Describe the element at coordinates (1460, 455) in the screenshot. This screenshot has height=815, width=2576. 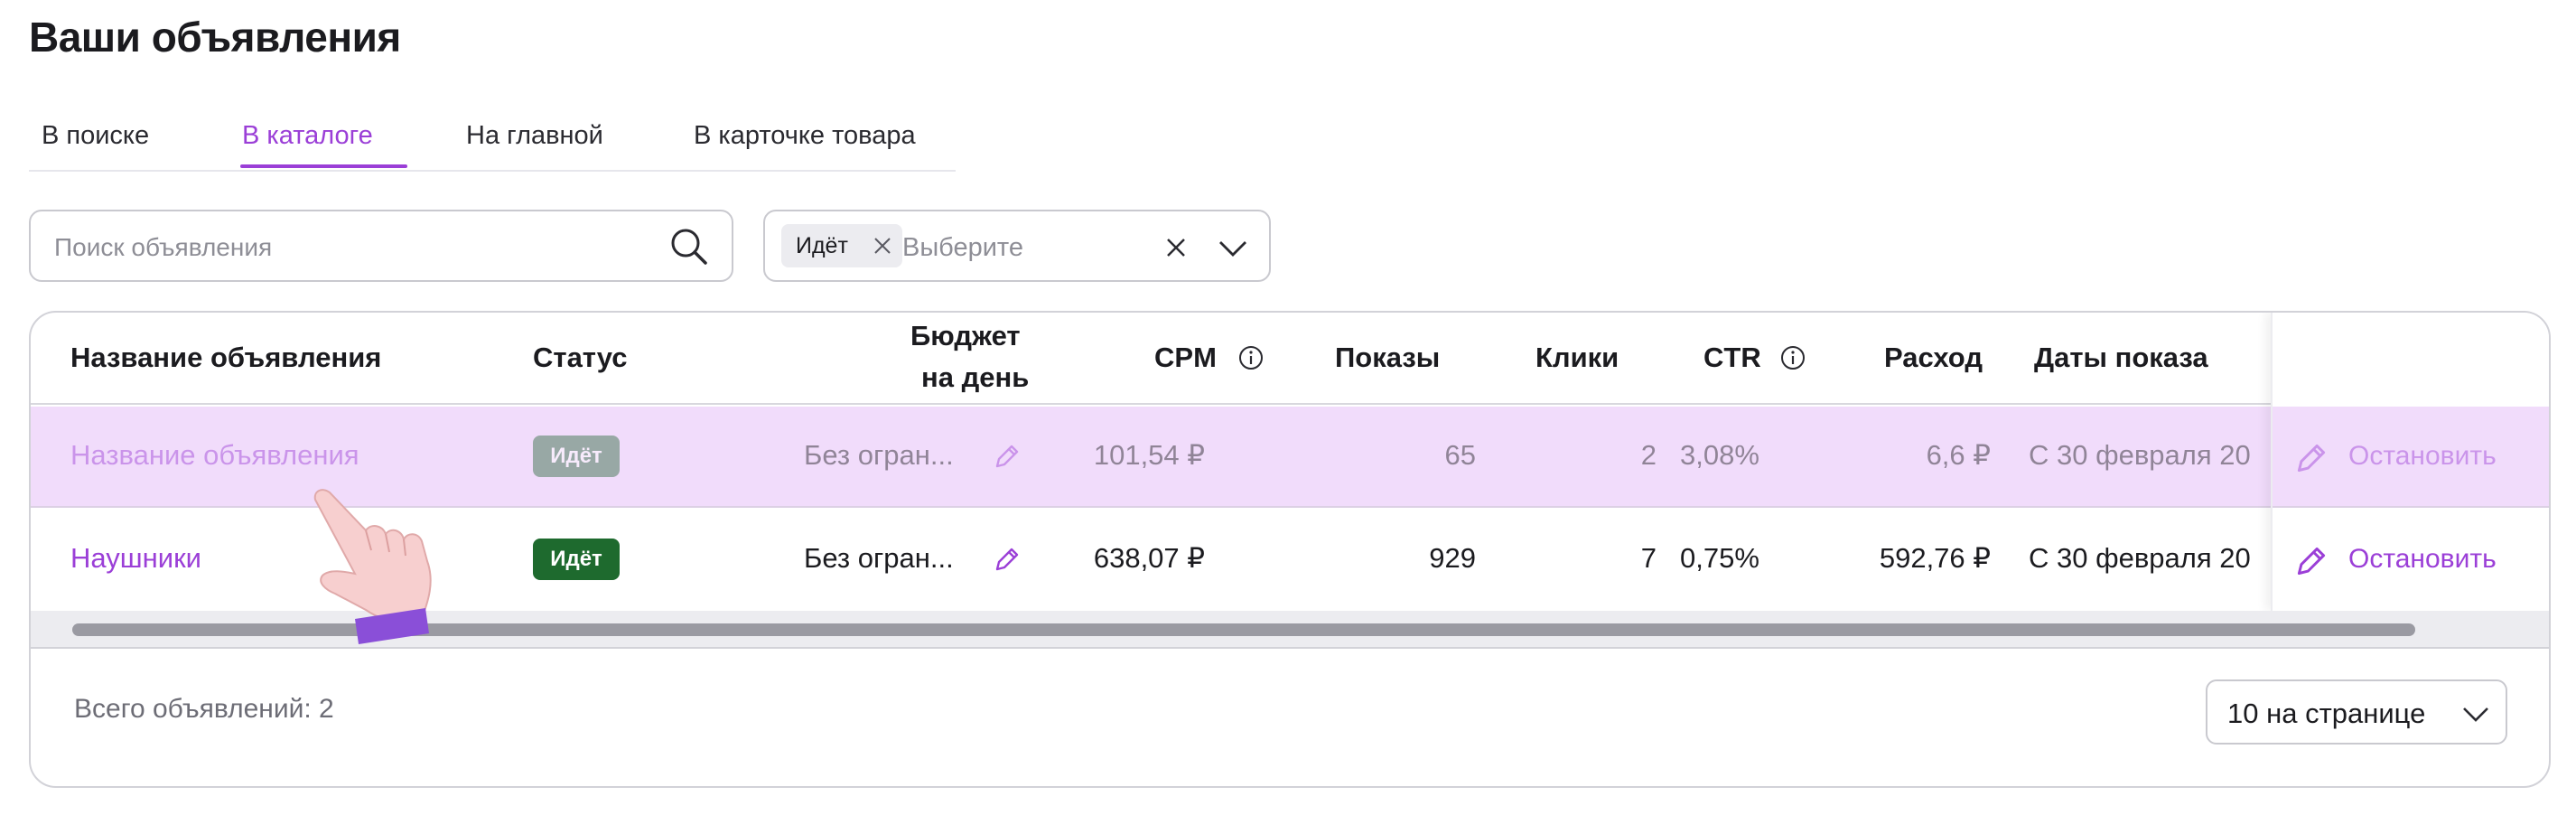
I see `impressions-value: 65` at that location.